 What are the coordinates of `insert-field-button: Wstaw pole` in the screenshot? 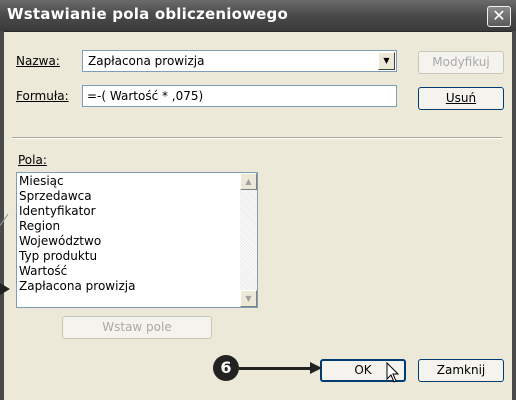 It's located at (137, 327).